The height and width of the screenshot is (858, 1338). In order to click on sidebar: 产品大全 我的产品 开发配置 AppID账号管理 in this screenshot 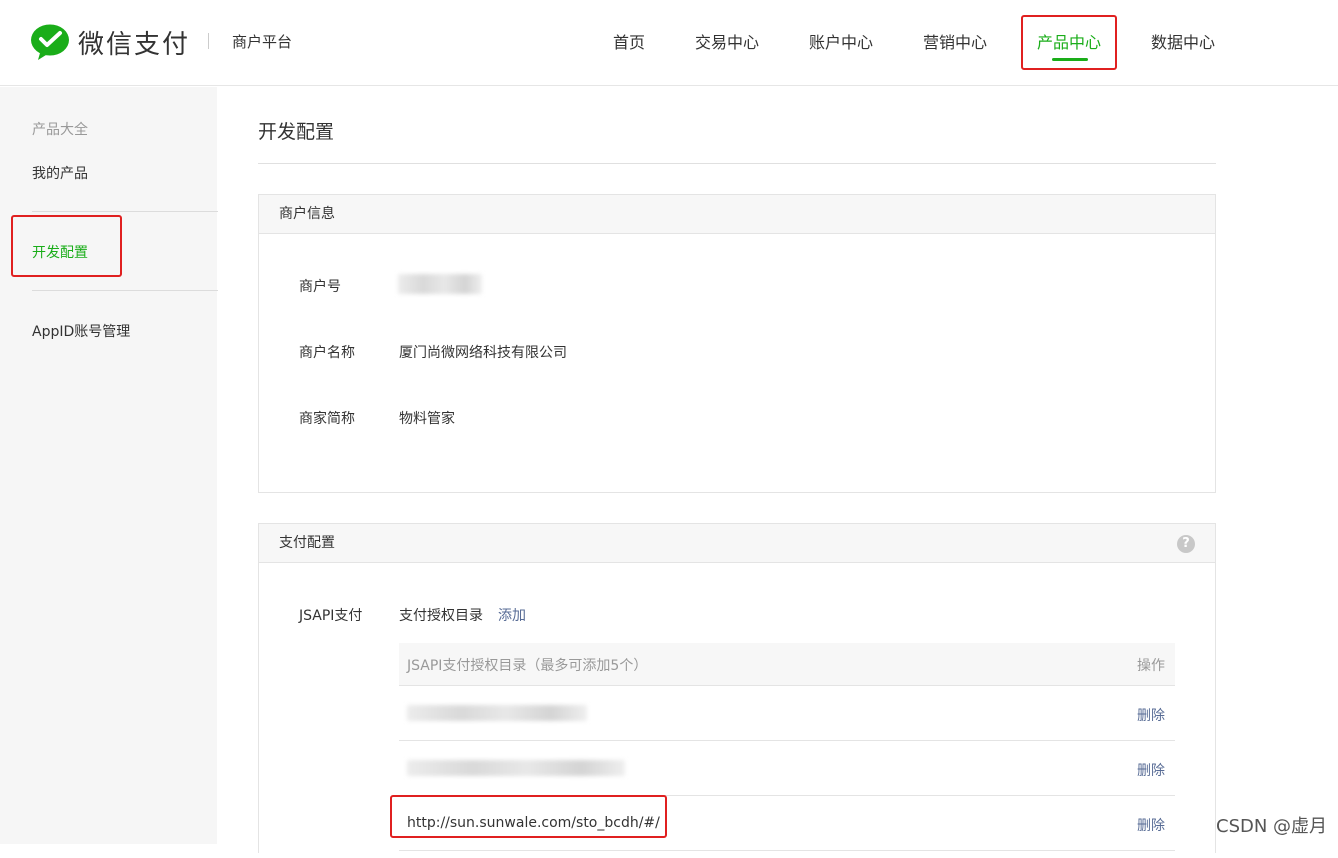, I will do `click(109, 465)`.